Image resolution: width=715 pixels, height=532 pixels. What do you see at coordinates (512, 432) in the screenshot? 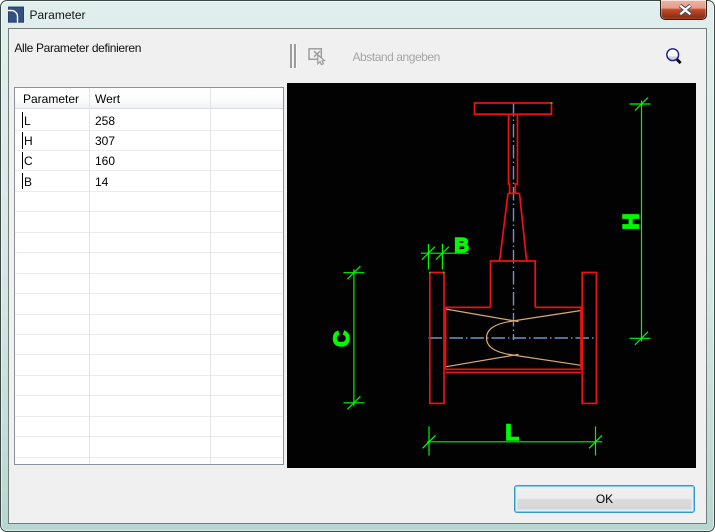
I see `svg-text: L` at bounding box center [512, 432].